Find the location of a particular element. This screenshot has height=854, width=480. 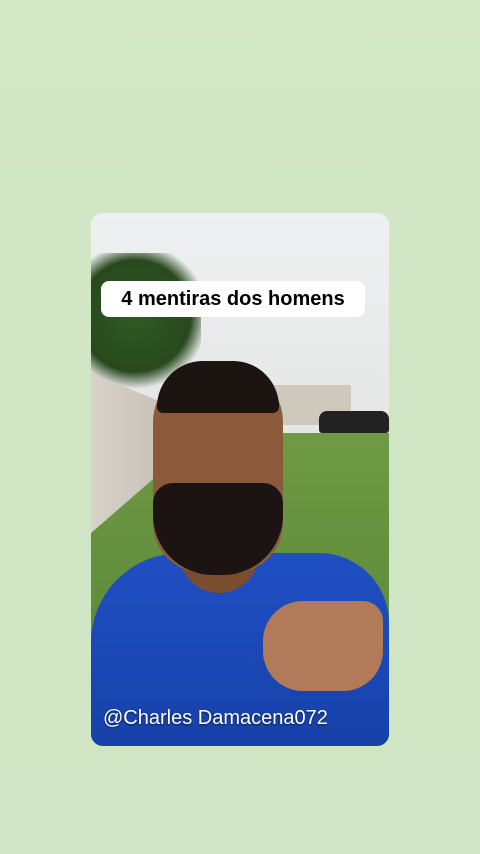

person-hand is located at coordinates (323, 646).